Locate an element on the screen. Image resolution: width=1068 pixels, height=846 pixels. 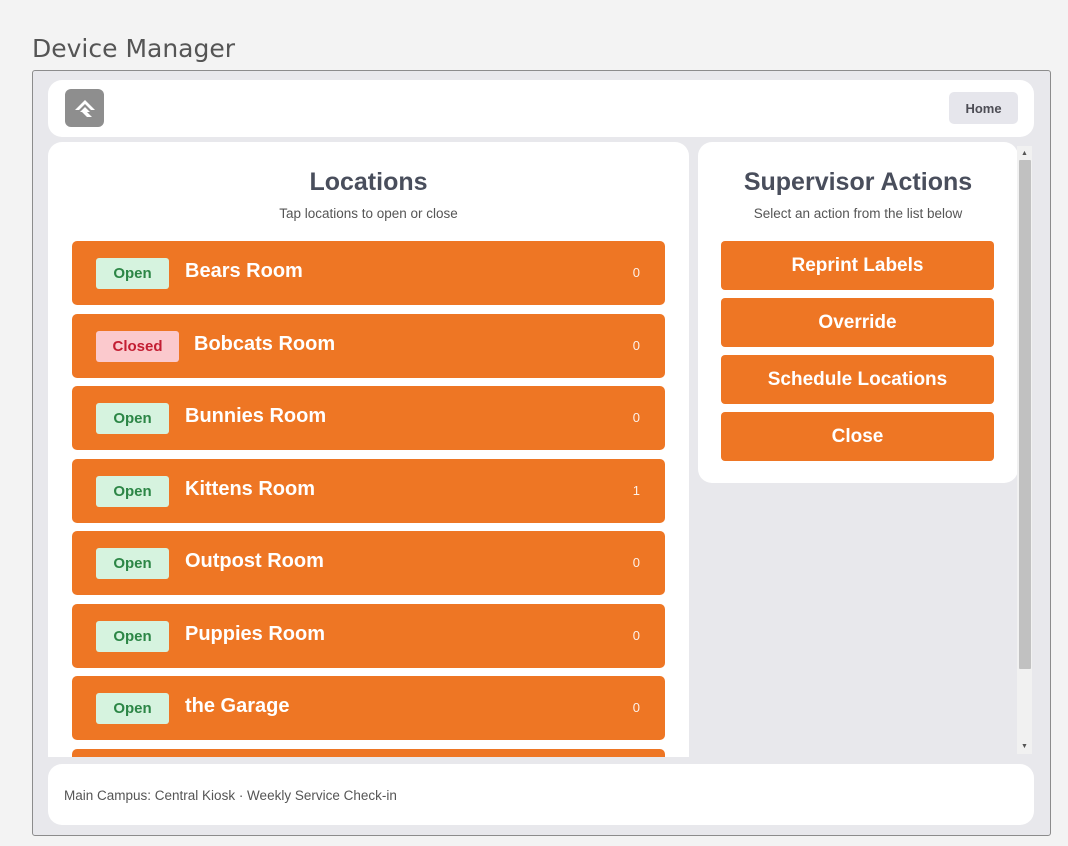
scrollbar: ▲ ▼ is located at coordinates (1024, 450).